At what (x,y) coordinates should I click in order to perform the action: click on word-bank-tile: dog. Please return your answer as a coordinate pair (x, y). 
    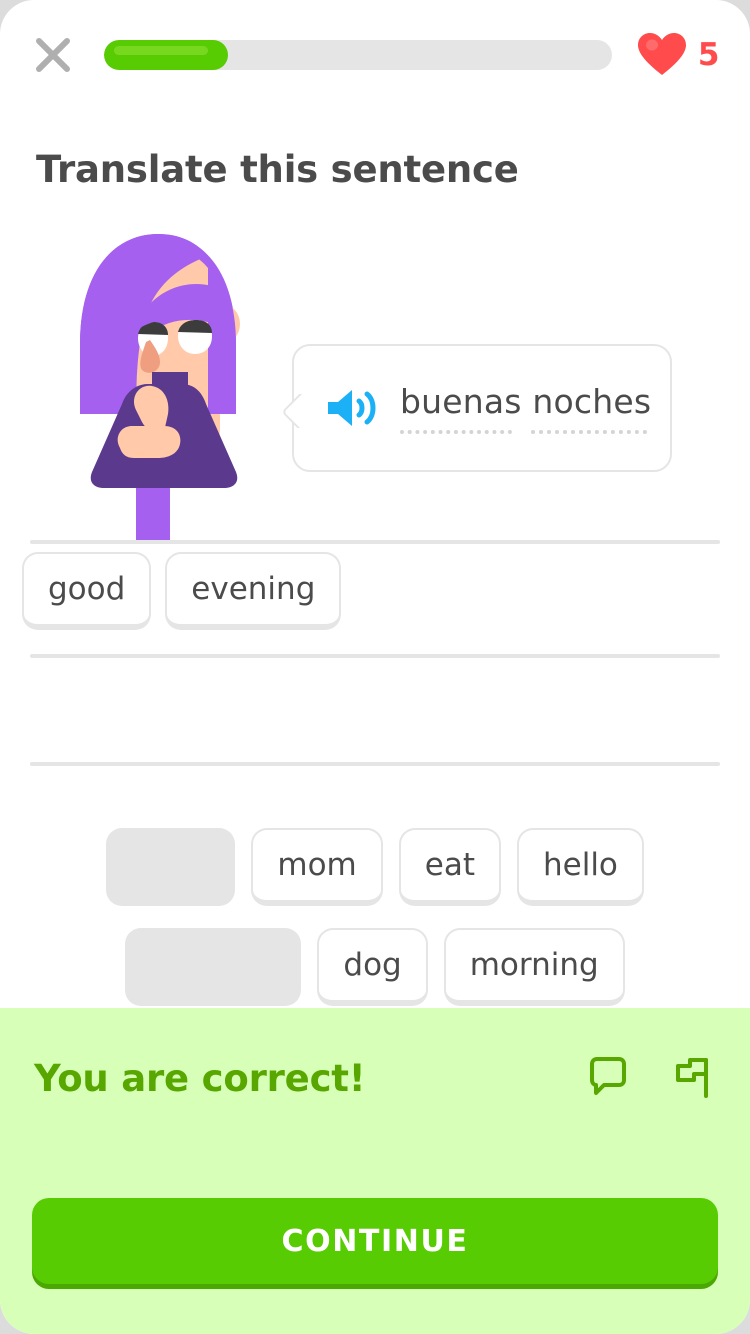
    Looking at the image, I should click on (372, 967).